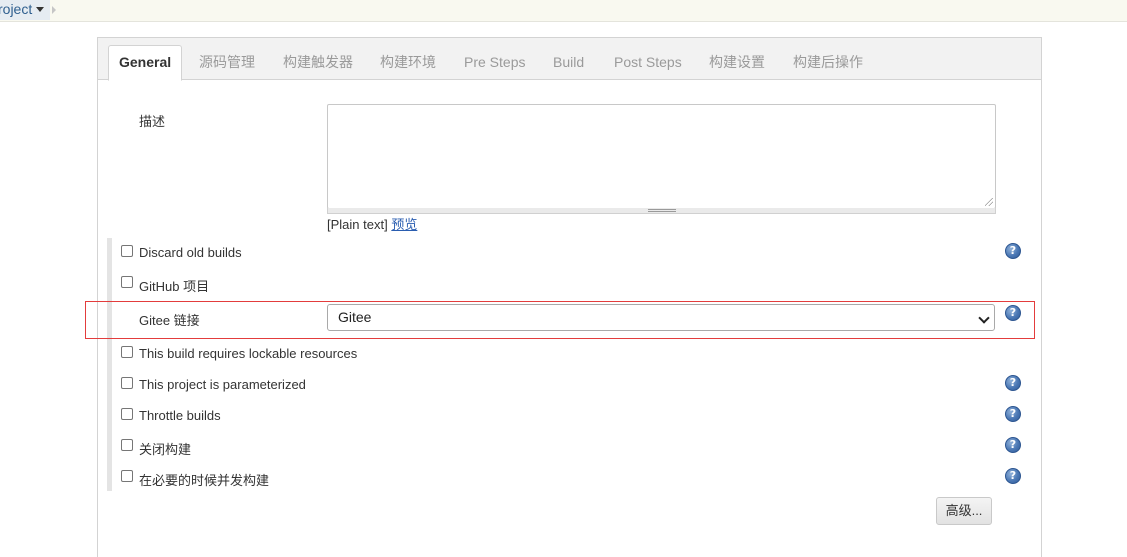  I want to click on discard-old-builds-checkbox, so click(127, 251).